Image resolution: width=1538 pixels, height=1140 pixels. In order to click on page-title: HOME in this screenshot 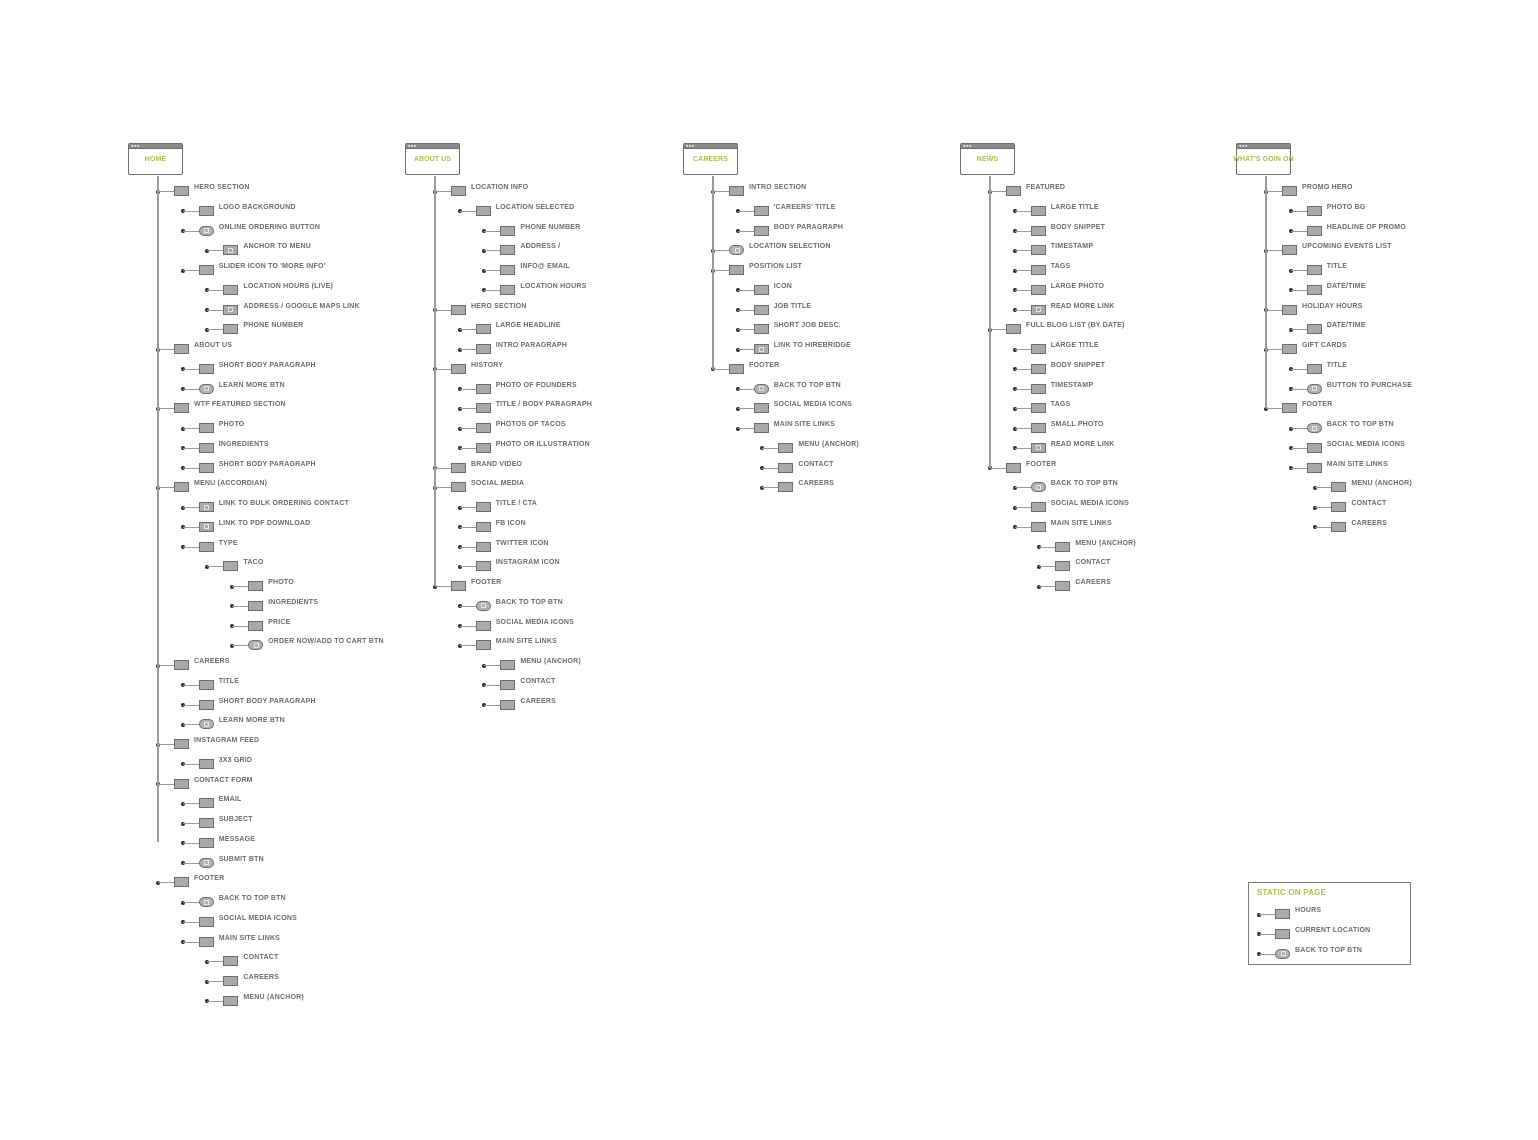, I will do `click(155, 159)`.